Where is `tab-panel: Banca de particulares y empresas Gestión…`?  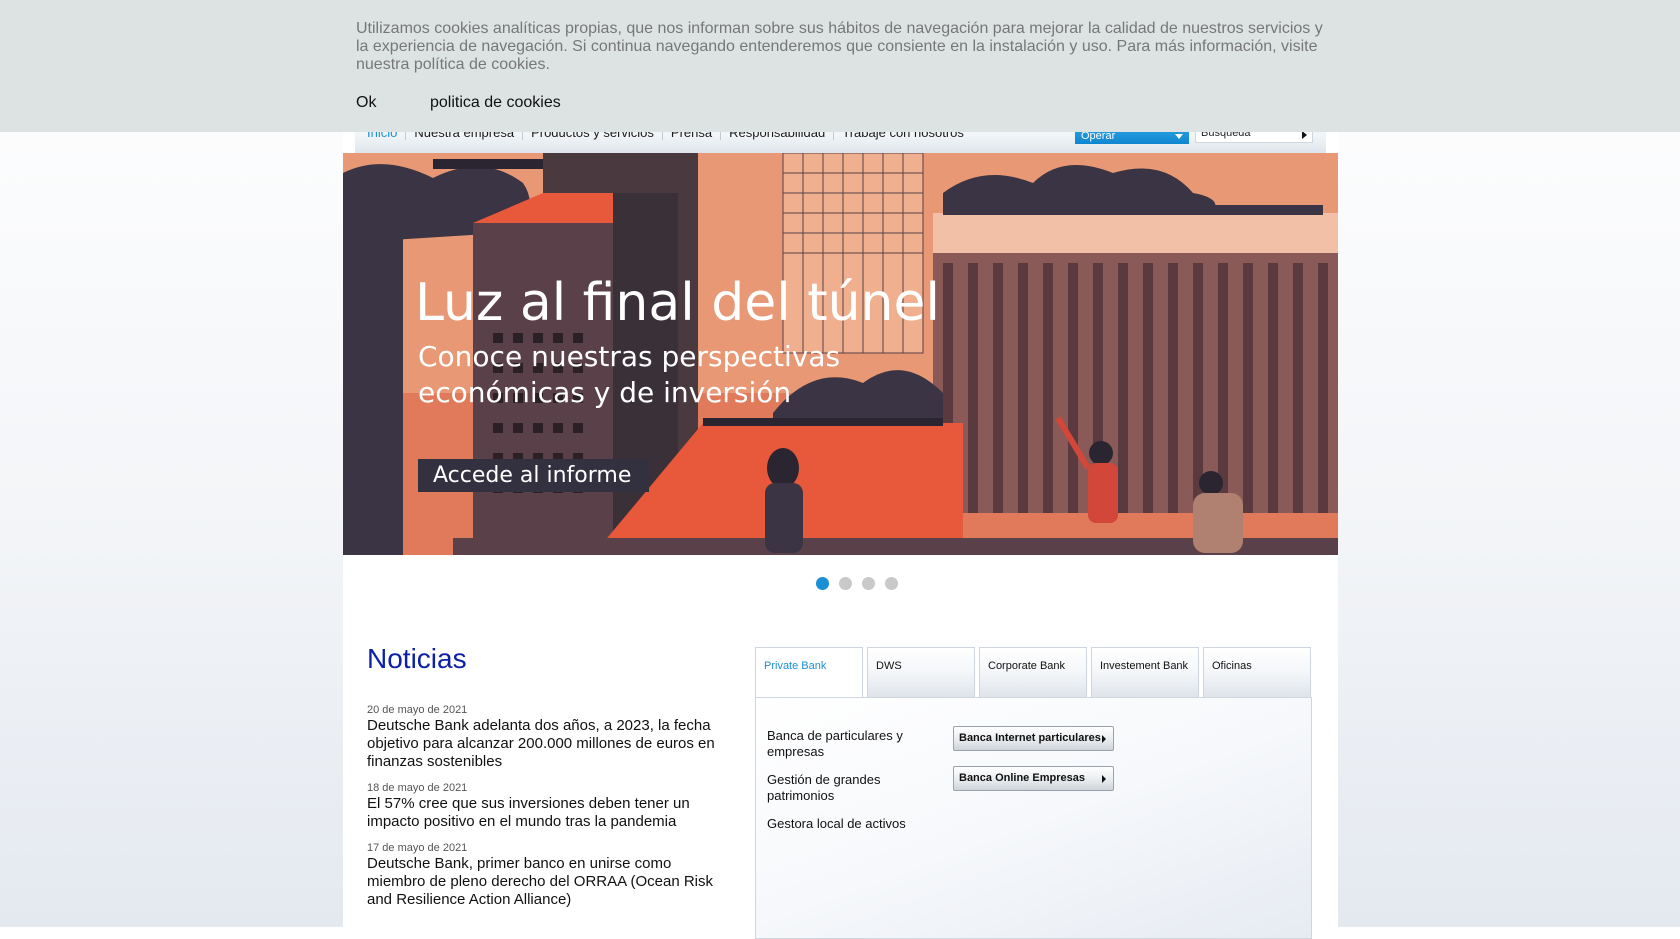
tab-panel: Banca de particulares y empresas Gestión… is located at coordinates (1033, 818).